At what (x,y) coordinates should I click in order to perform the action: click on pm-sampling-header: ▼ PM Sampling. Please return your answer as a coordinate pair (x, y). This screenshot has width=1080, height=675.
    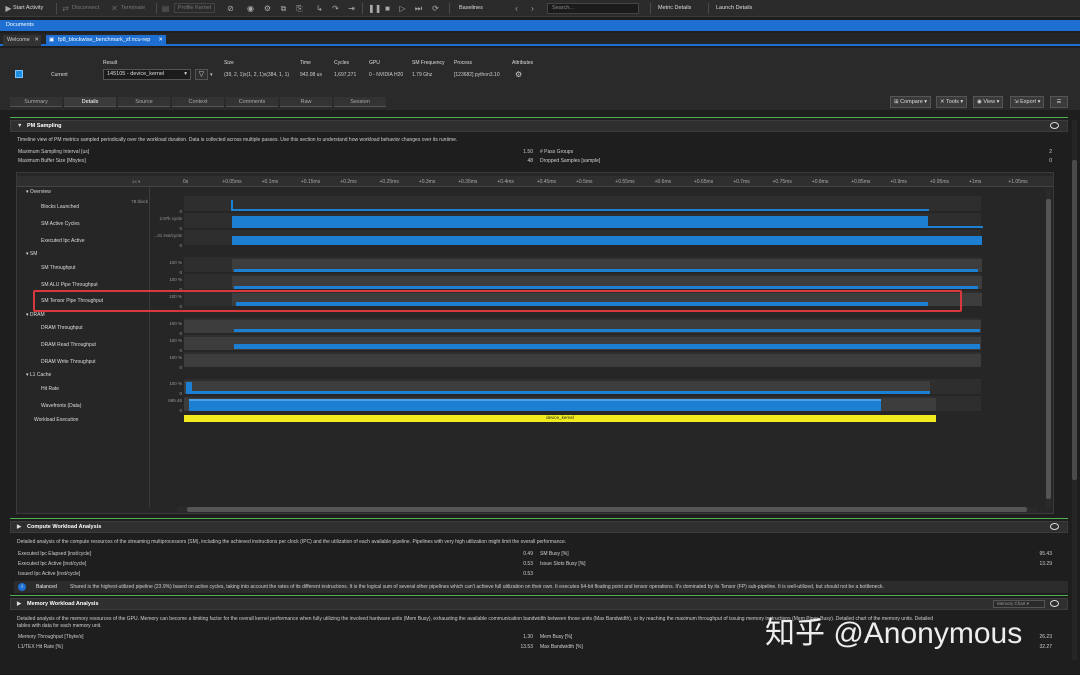
    Looking at the image, I should click on (539, 126).